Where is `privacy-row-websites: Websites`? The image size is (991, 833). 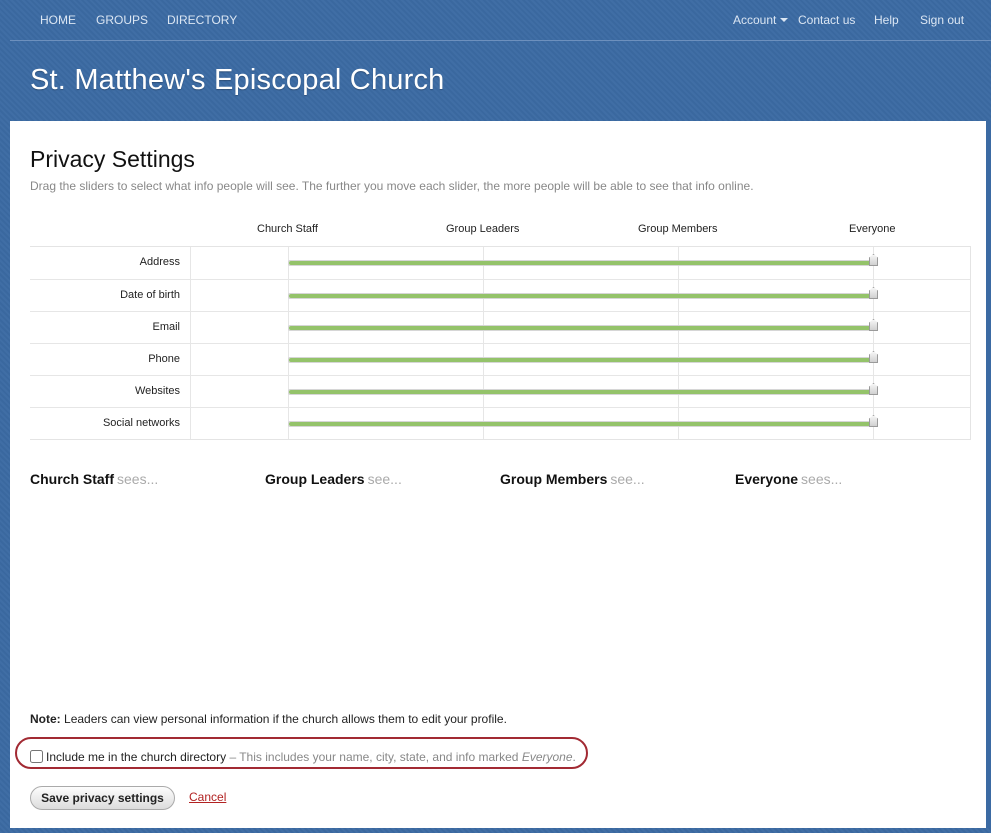
privacy-row-websites: Websites is located at coordinates (500, 391).